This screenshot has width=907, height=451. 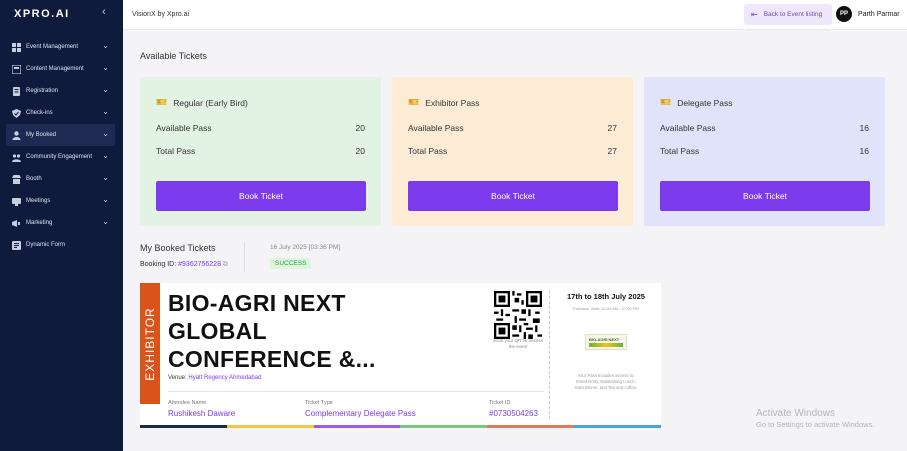 What do you see at coordinates (260, 128) in the screenshot?
I see `available-row: Available Pass 20` at bounding box center [260, 128].